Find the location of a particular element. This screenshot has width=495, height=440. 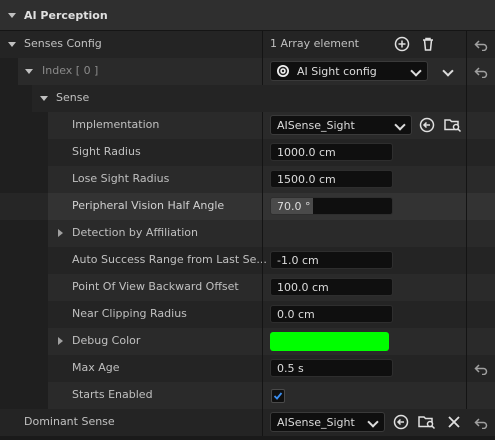

index-label: Index [ 0 ] is located at coordinates (70, 70).